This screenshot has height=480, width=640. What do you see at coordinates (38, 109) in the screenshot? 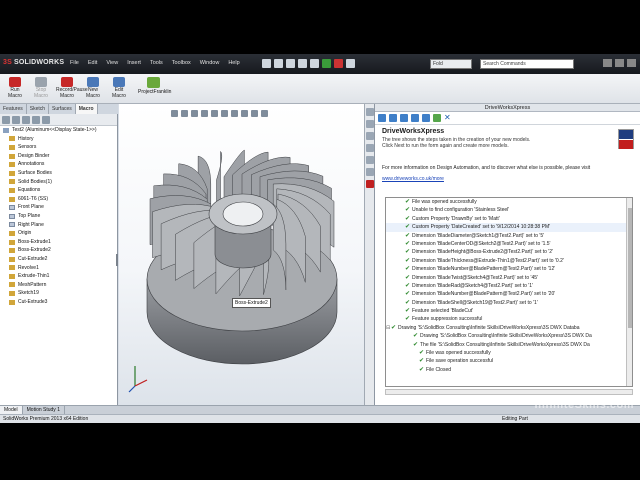
I see `tab-sketch: Sketch` at bounding box center [38, 109].